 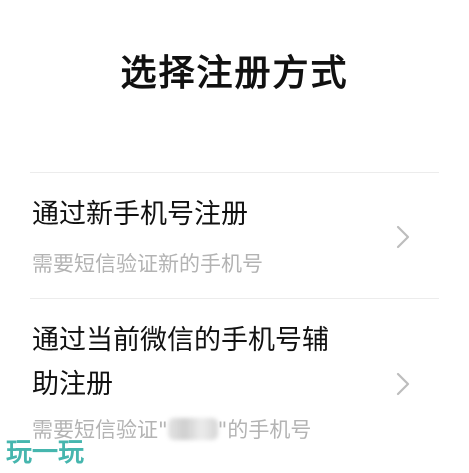 What do you see at coordinates (72, 384) in the screenshot?
I see `option-current-wechat-title-line2: 助注册` at bounding box center [72, 384].